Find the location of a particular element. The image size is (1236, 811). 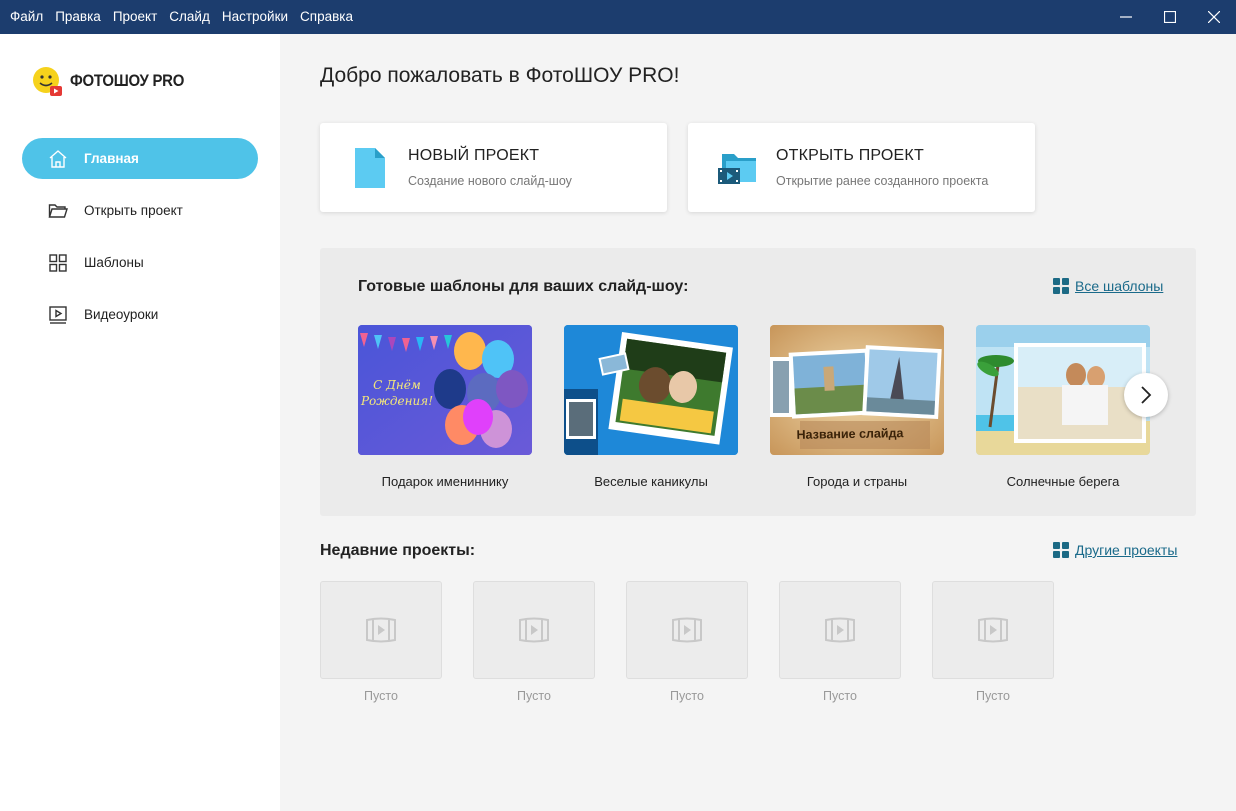

open-project-subtitle: Открытие ранее созданного проекта is located at coordinates (882, 181).